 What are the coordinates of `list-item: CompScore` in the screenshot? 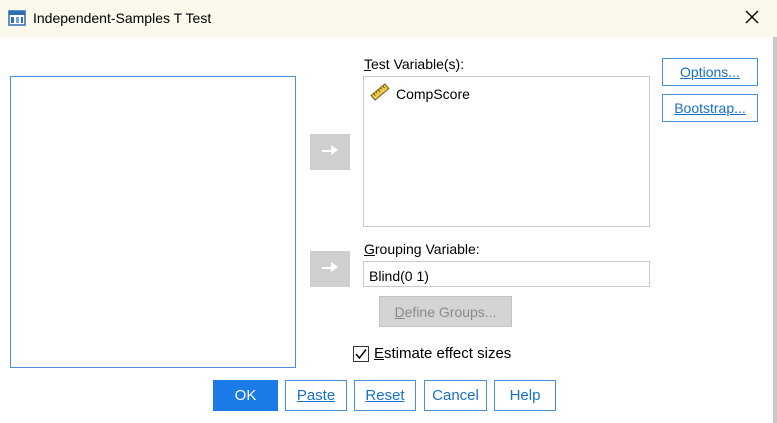 It's located at (420, 93).